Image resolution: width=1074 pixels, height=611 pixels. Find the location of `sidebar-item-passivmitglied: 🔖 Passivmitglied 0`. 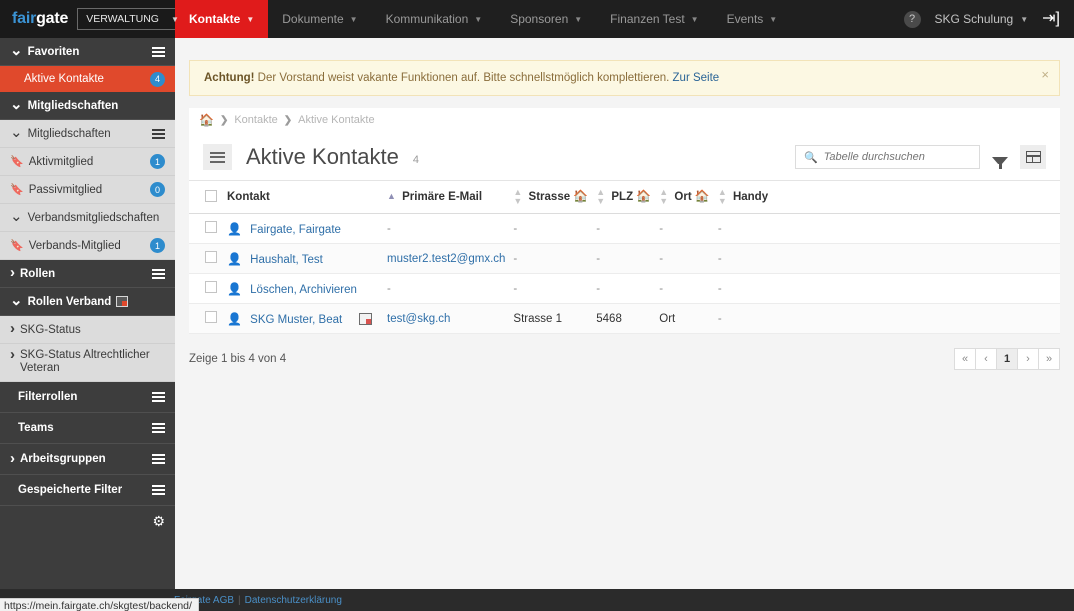

sidebar-item-passivmitglied: 🔖 Passivmitglied 0 is located at coordinates (87, 190).